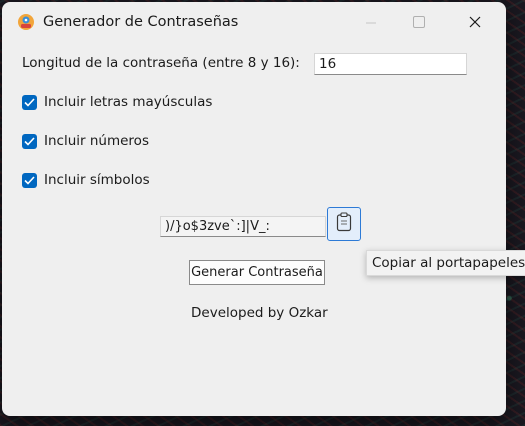 This screenshot has height=426, width=525. I want to click on clipboard-icon, so click(344, 224).